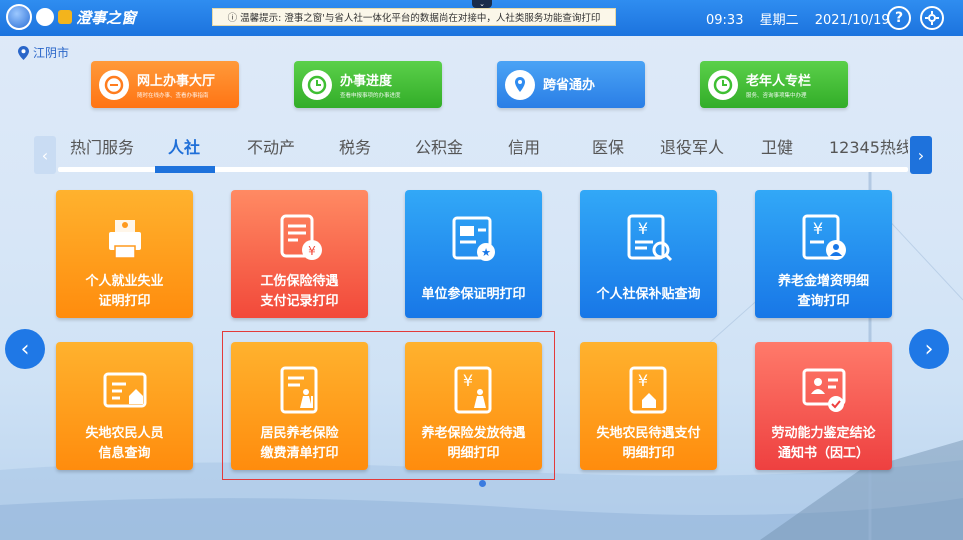  I want to click on gov-emblem-icon, so click(45, 17).